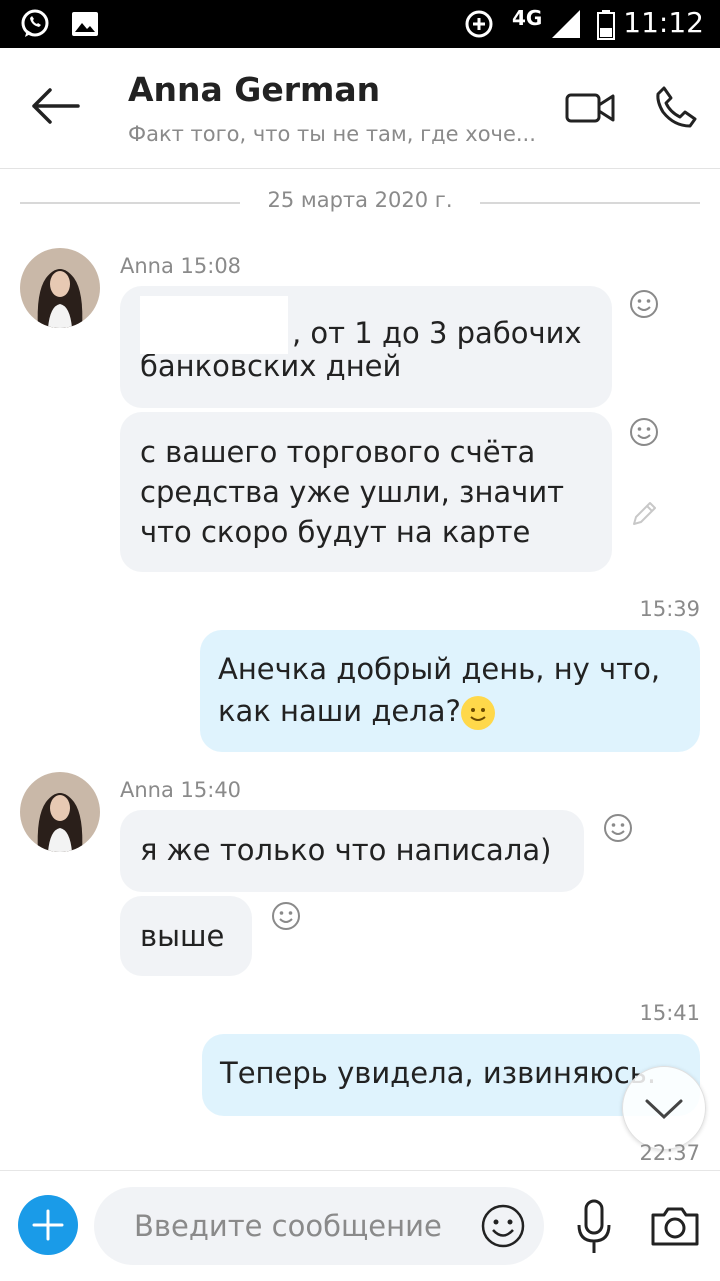  What do you see at coordinates (669, 609) in the screenshot?
I see `message-time: 15:39` at bounding box center [669, 609].